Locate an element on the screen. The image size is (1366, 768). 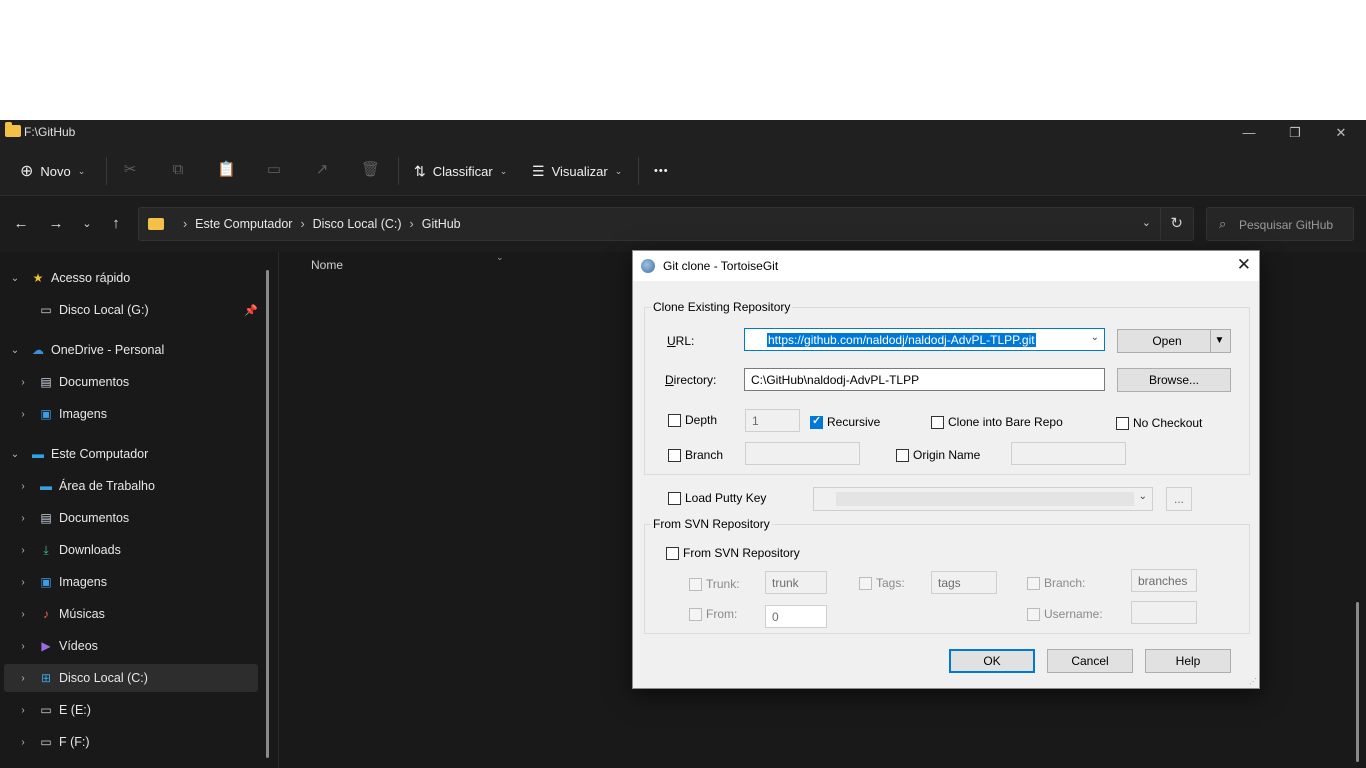
paste-icon: 📋 is located at coordinates (226, 170).